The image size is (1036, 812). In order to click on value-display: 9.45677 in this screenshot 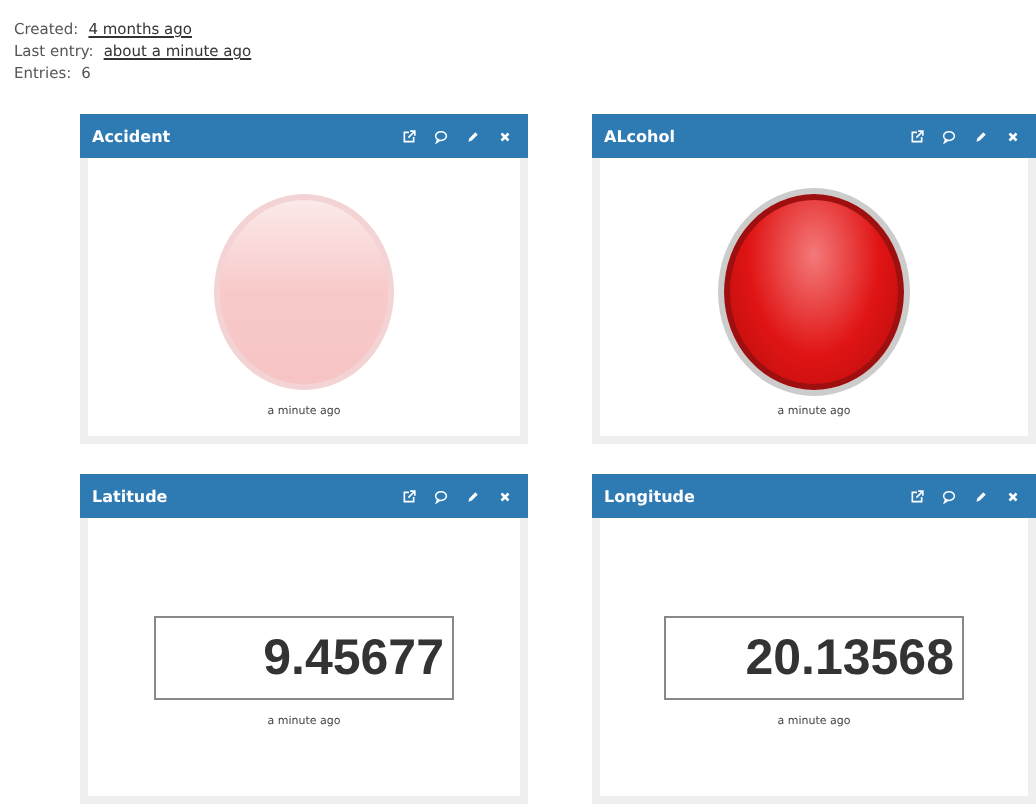, I will do `click(304, 657)`.